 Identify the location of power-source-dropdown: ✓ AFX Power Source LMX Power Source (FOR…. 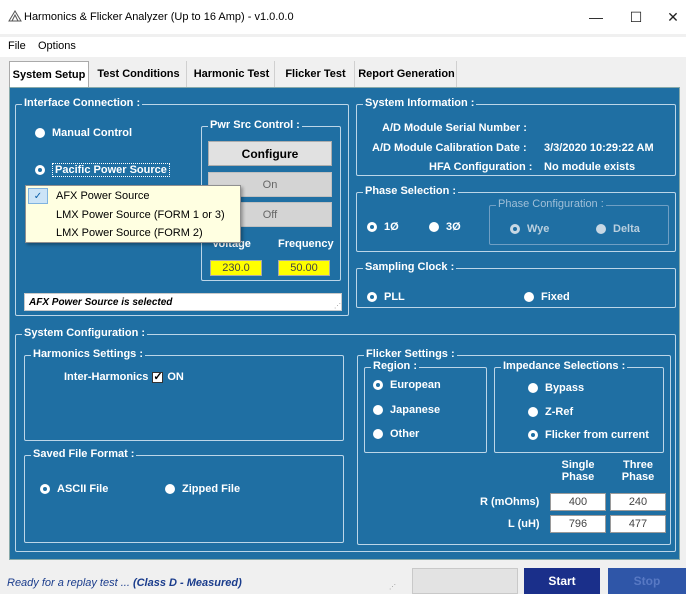
(133, 214).